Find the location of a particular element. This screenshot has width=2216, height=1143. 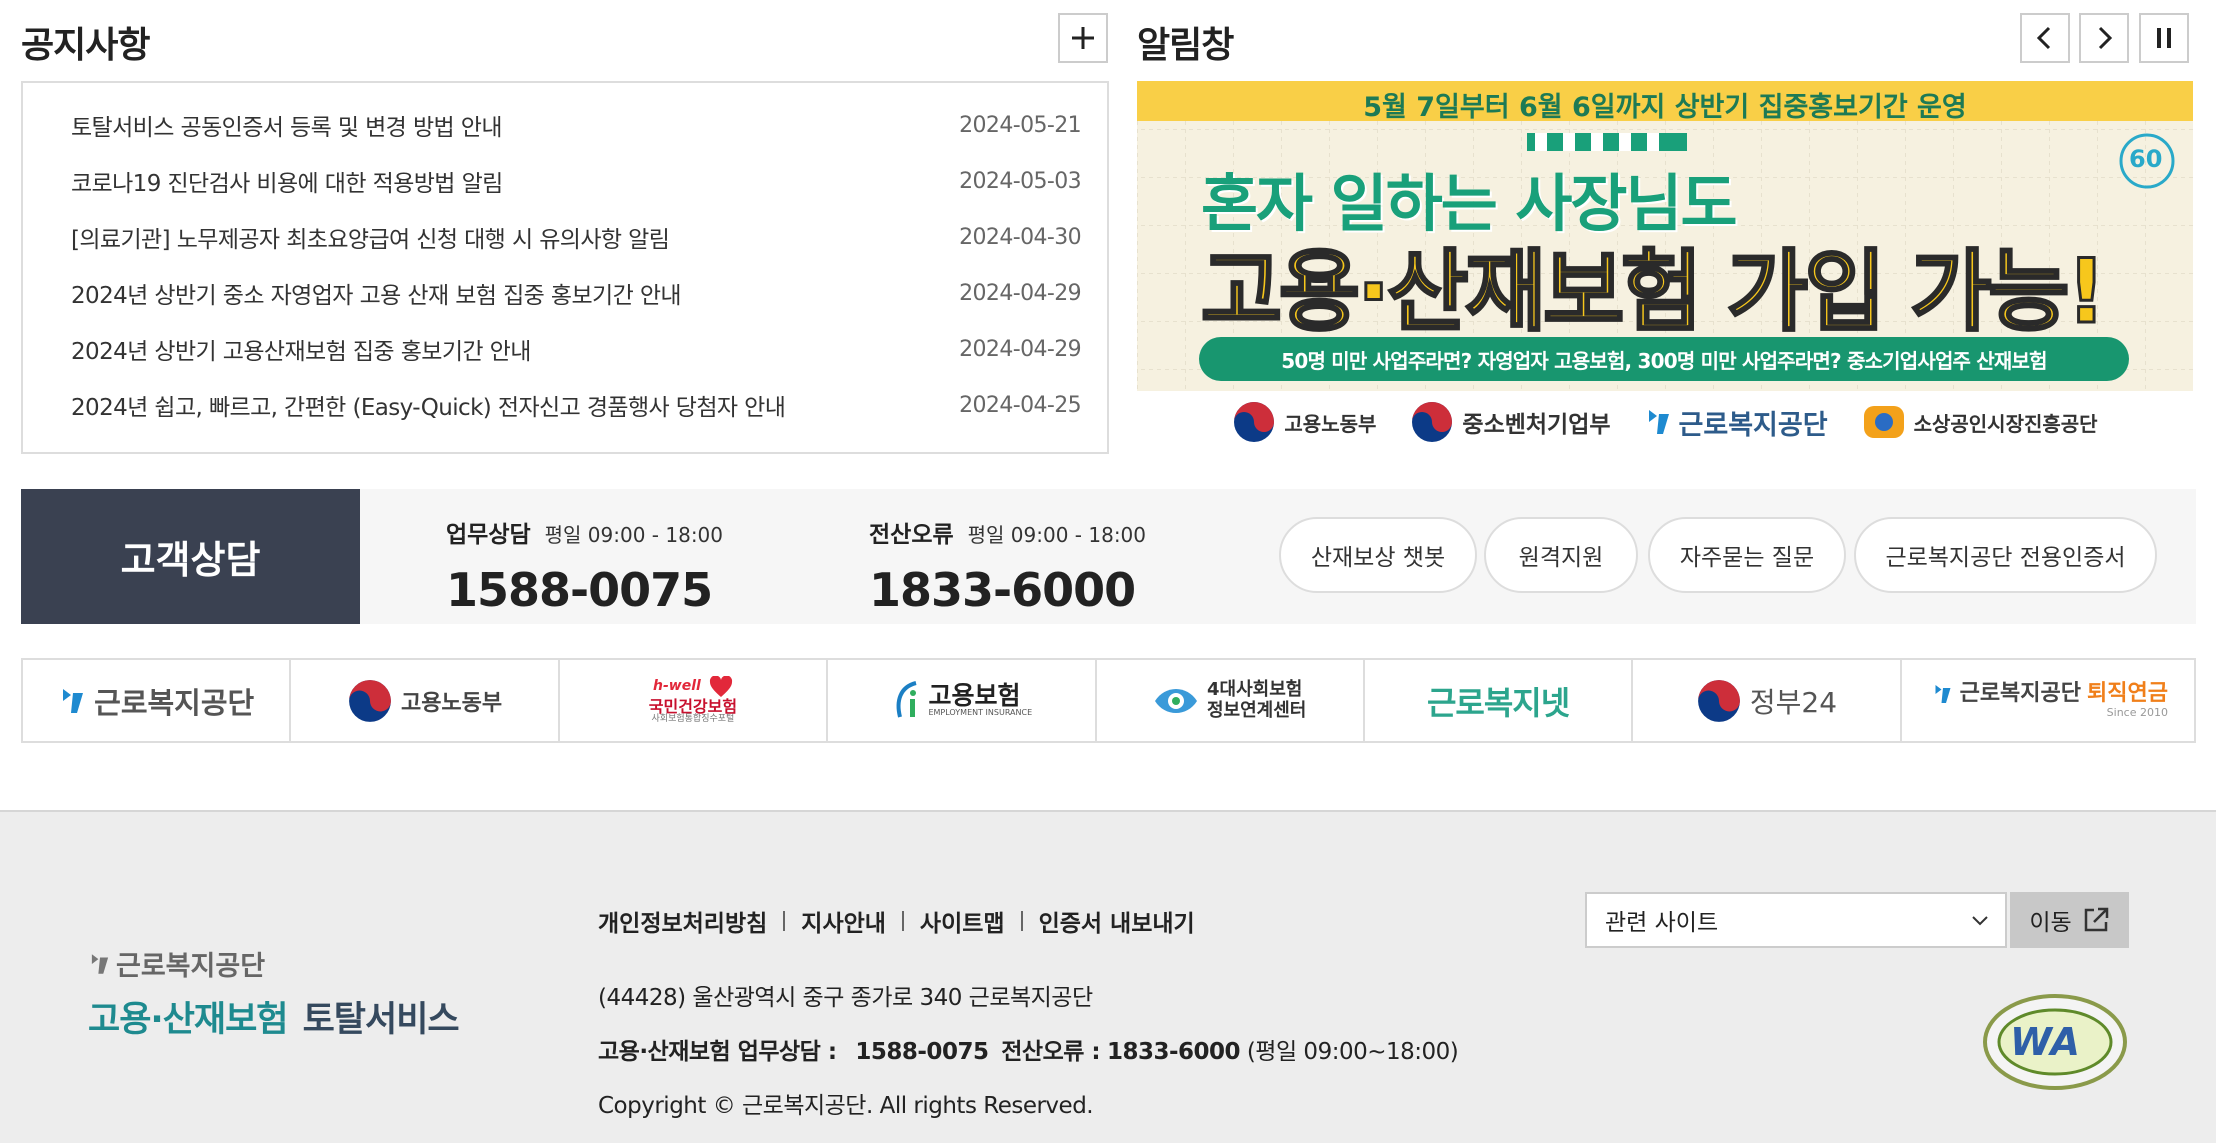

faq-button: 자주묻는 질문 is located at coordinates (1747, 555).